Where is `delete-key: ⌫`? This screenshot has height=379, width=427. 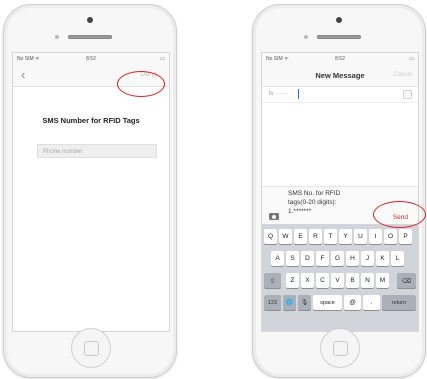
delete-key: ⌫ is located at coordinates (406, 280).